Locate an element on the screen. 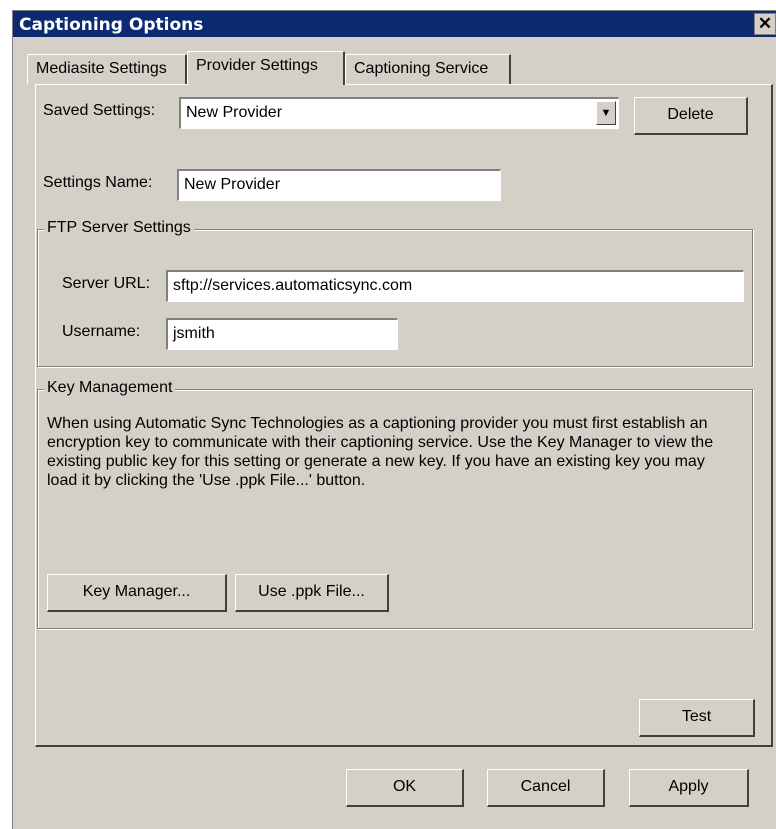 This screenshot has height=829, width=776. settings-name-field: New Provider is located at coordinates (339, 185).